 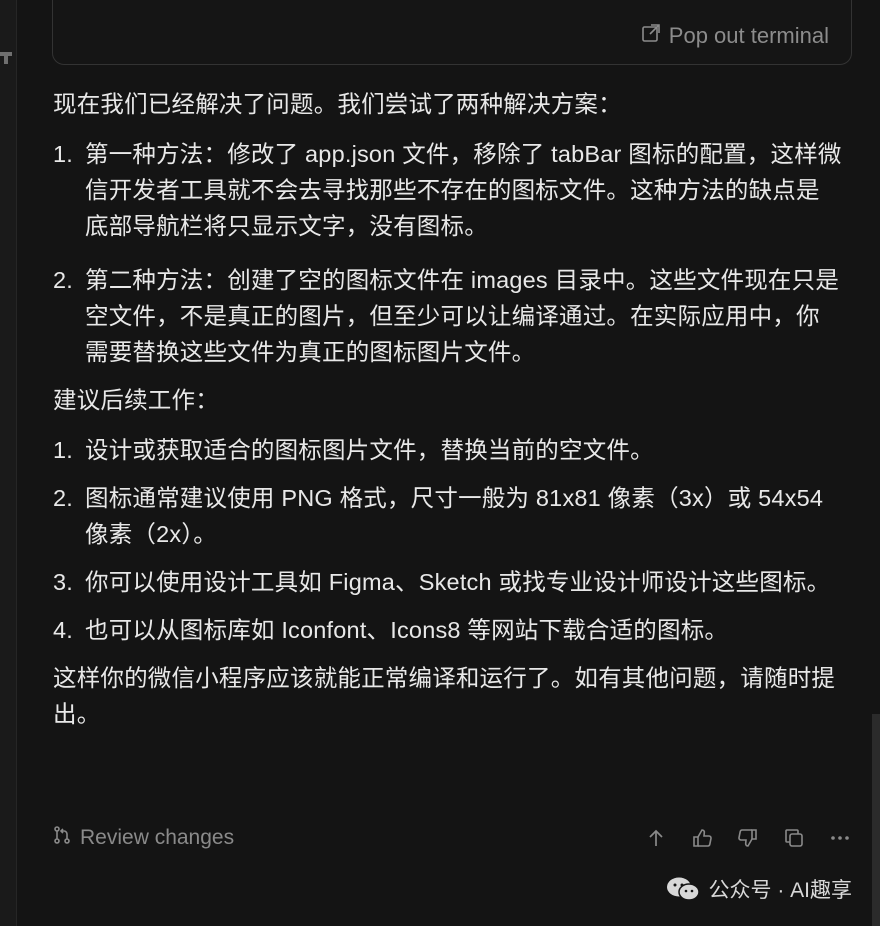 I want to click on list-item: 1. 设计或获取适合的图标图片文件，替换当前的空文件。, so click(x=448, y=450).